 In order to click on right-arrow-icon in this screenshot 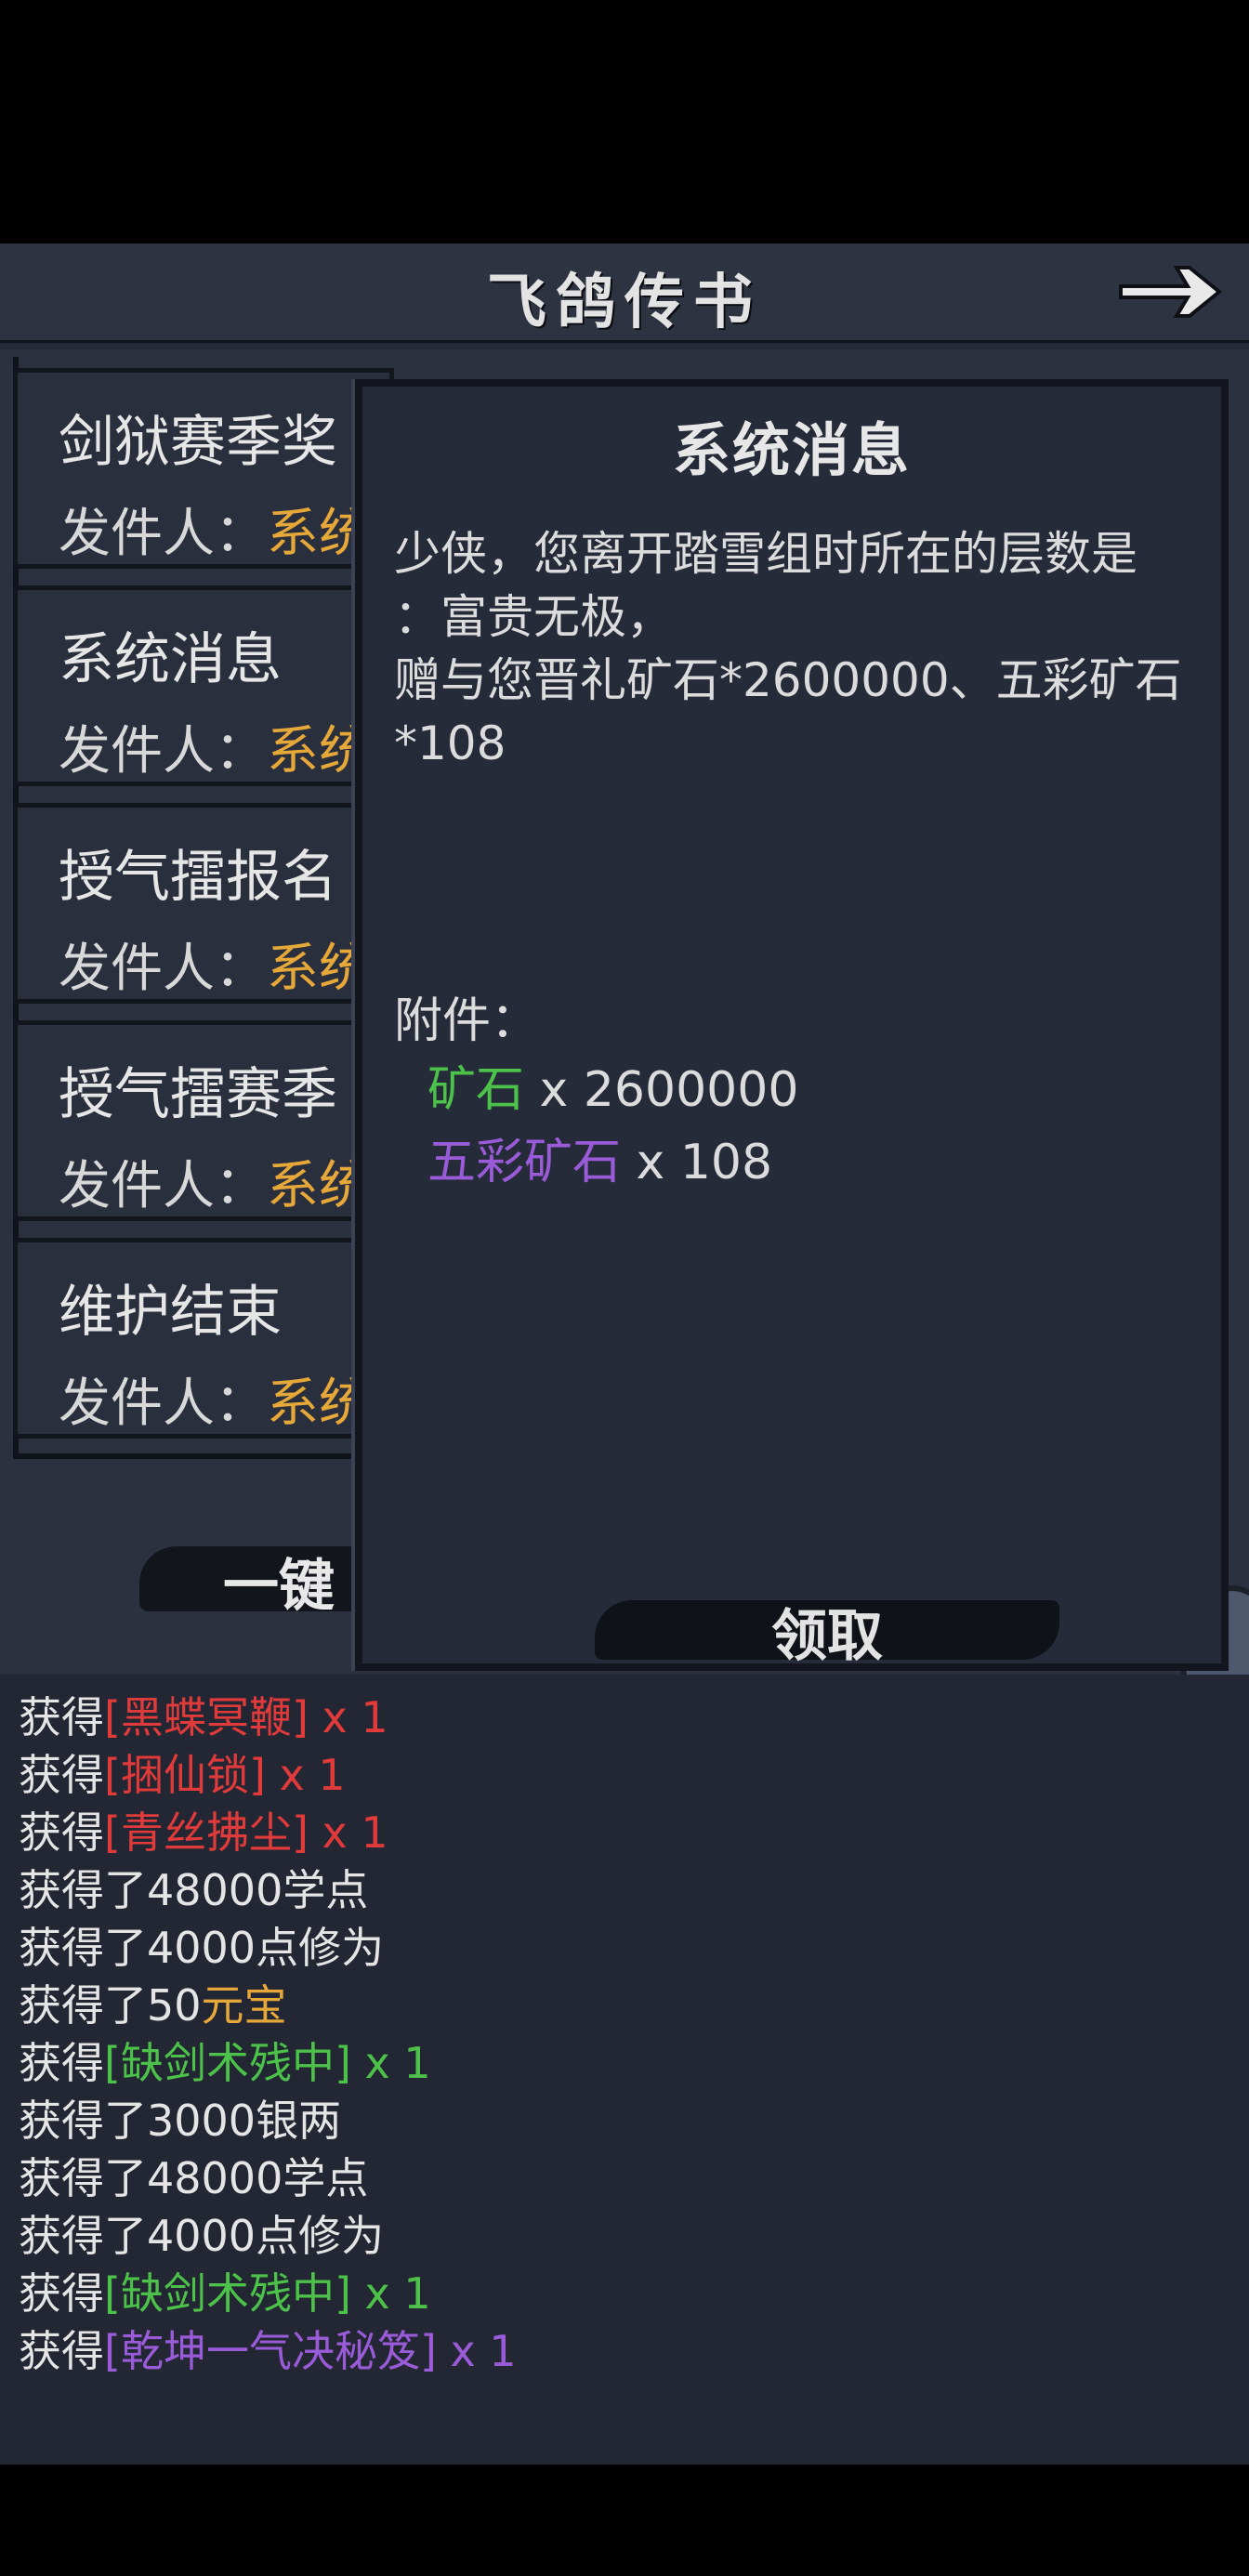, I will do `click(1171, 292)`.